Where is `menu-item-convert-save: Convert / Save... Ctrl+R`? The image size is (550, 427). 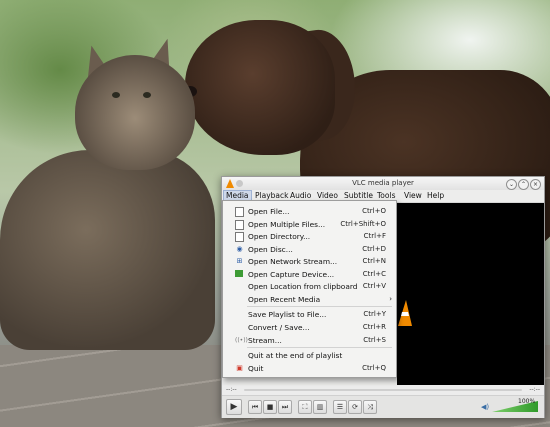
menu-item-convert-save: Convert / Save... Ctrl+R is located at coordinates (309, 327).